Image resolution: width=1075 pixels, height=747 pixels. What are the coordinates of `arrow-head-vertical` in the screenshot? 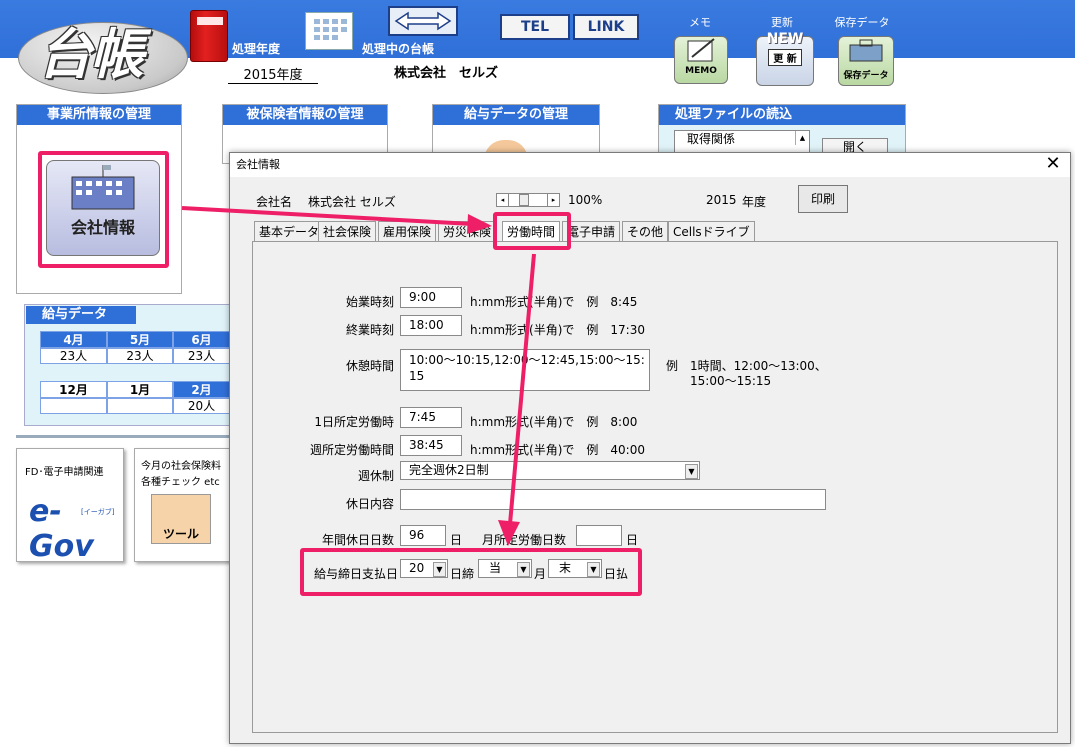 It's located at (509, 533).